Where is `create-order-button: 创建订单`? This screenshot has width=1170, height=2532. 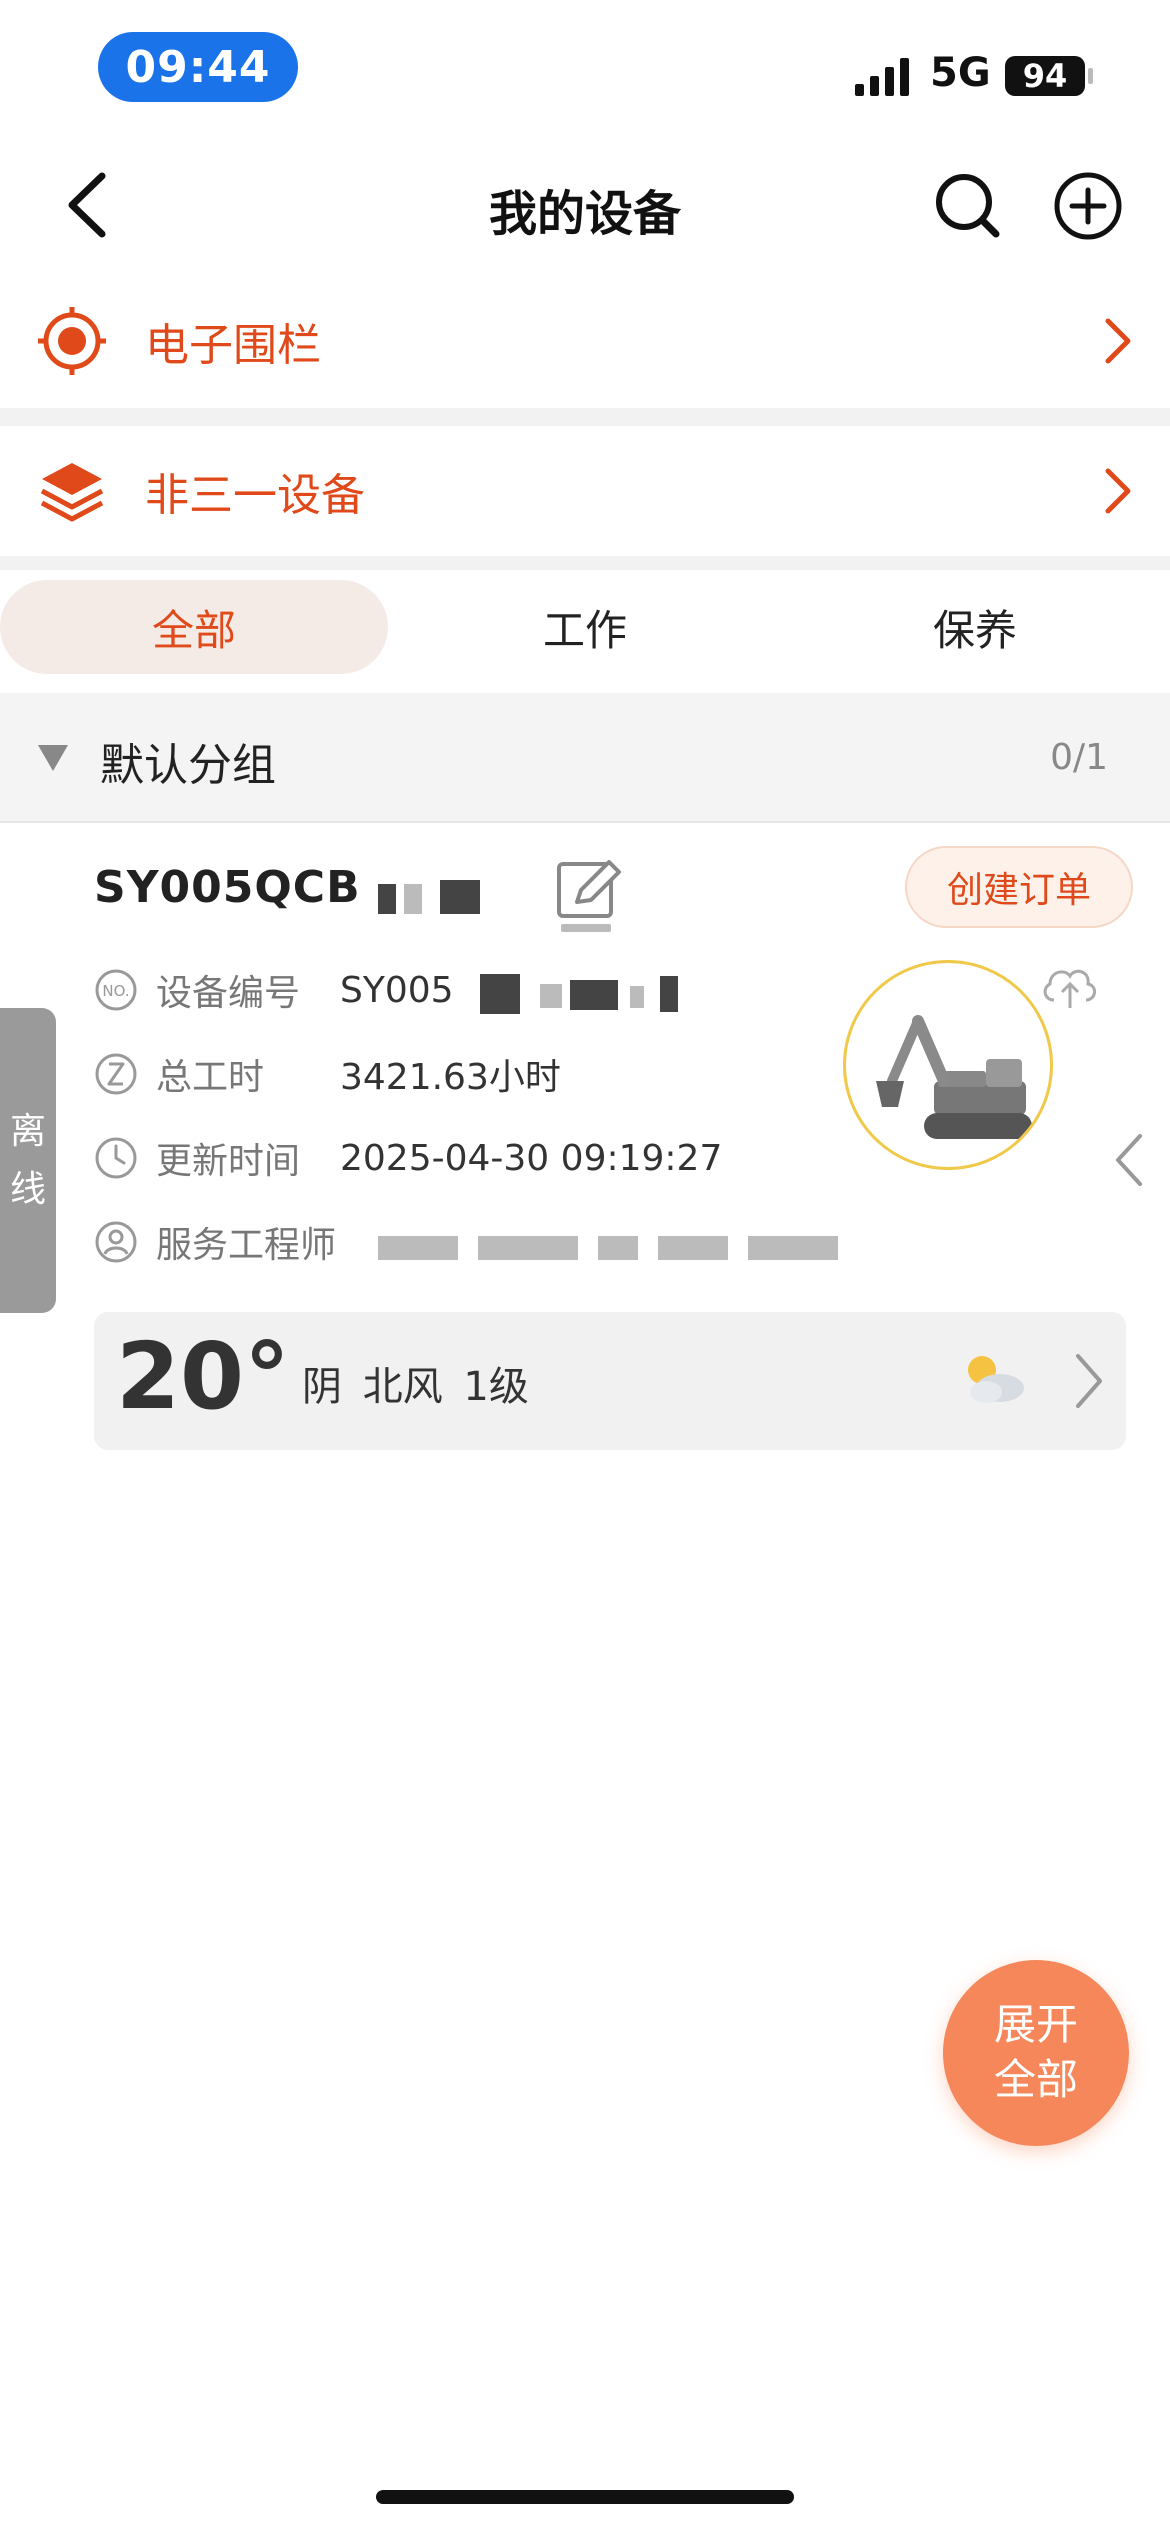
create-order-button: 创建订单 is located at coordinates (1019, 887).